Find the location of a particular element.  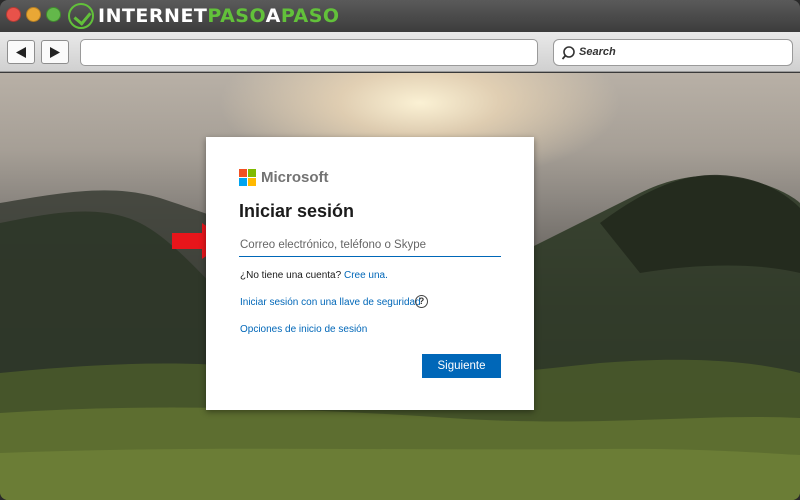

forward-arrow-icon is located at coordinates (55, 52).